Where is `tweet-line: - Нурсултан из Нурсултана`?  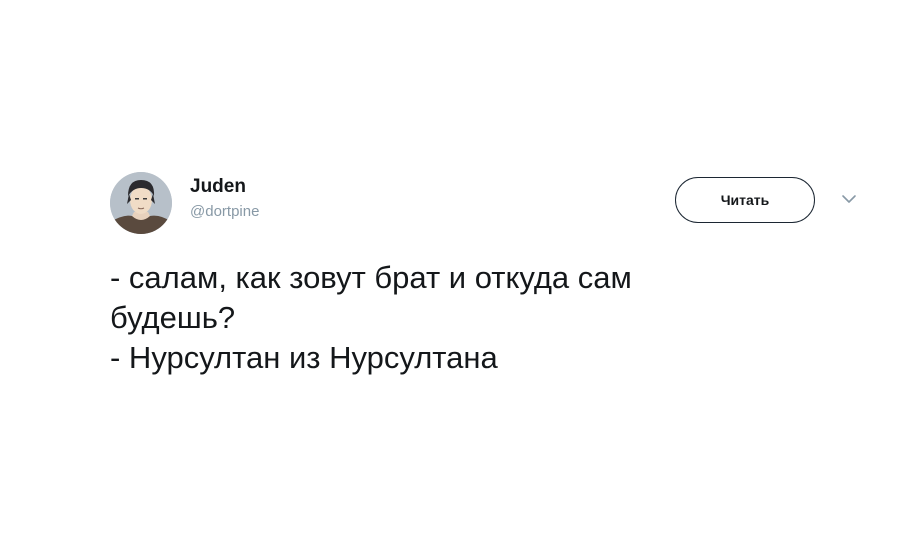 tweet-line: - Нурсултан из Нурсултана is located at coordinates (304, 357).